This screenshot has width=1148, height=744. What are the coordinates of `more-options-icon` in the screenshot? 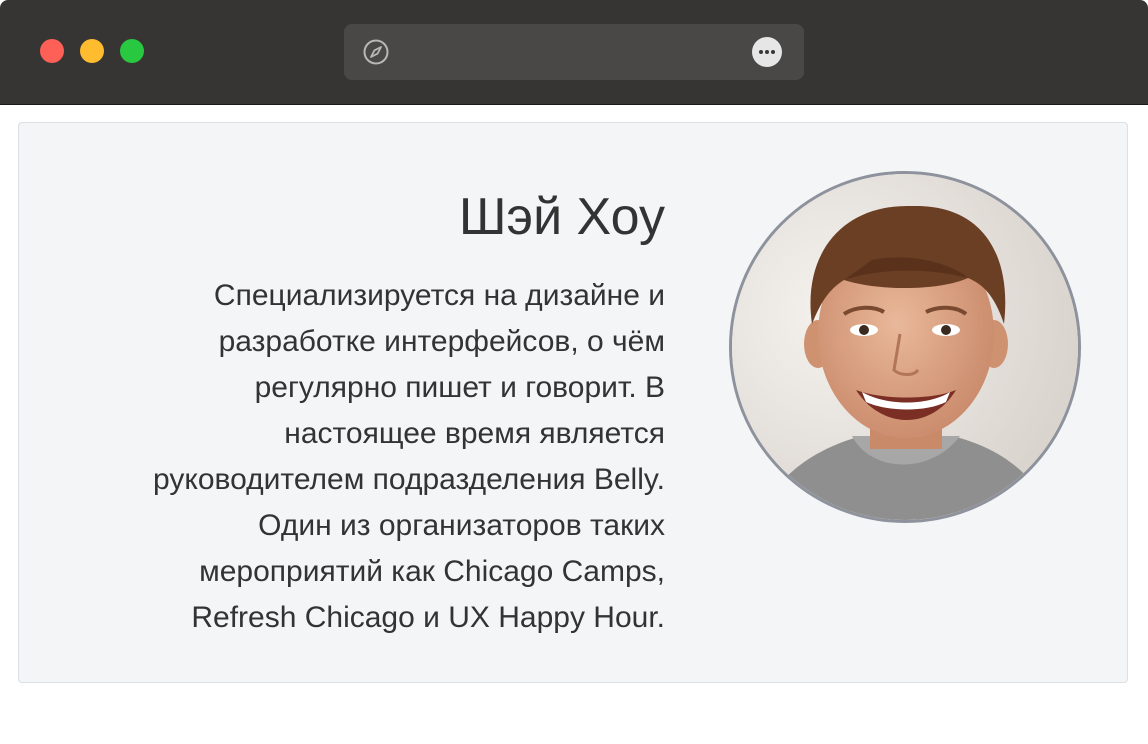 It's located at (767, 52).